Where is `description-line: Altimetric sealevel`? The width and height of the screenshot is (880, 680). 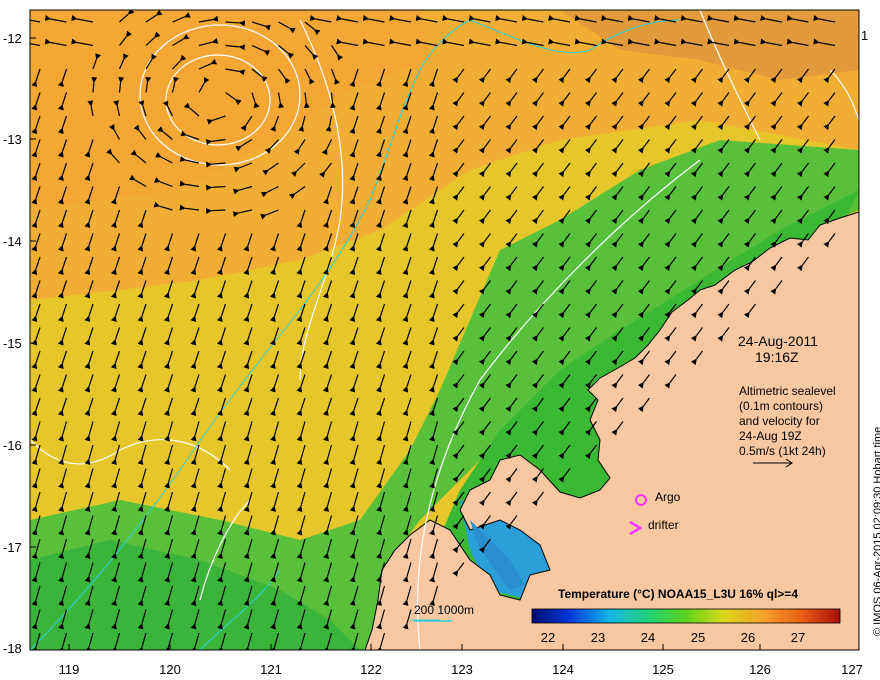 description-line: Altimetric sealevel is located at coordinates (787, 391).